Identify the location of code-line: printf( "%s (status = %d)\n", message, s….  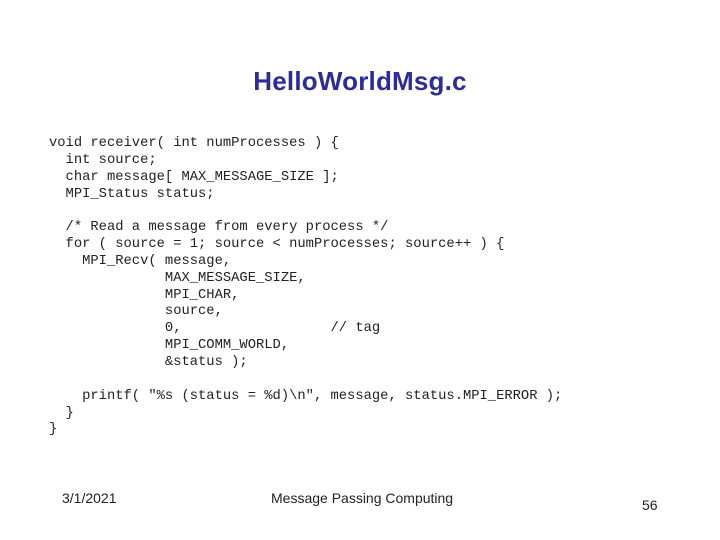
(306, 396).